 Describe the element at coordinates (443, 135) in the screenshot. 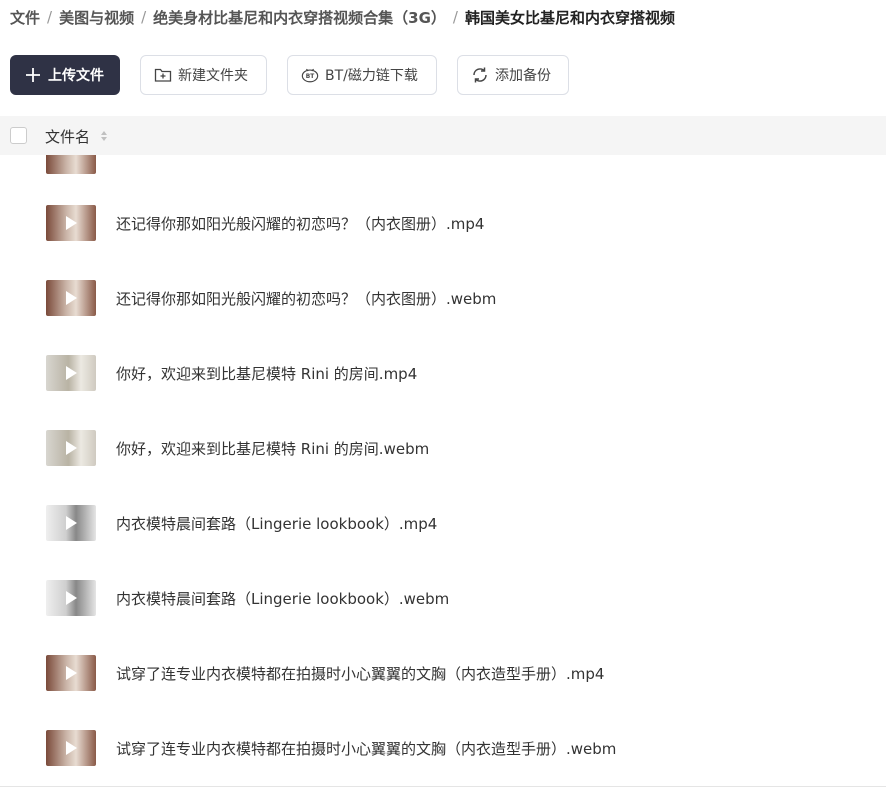

I see `file-list-header: 文件名` at that location.